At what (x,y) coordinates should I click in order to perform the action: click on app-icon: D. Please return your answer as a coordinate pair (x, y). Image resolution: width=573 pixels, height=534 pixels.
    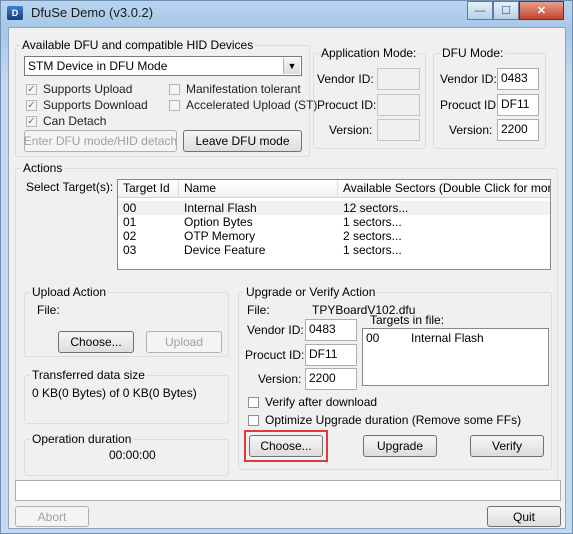
    Looking at the image, I should click on (15, 13).